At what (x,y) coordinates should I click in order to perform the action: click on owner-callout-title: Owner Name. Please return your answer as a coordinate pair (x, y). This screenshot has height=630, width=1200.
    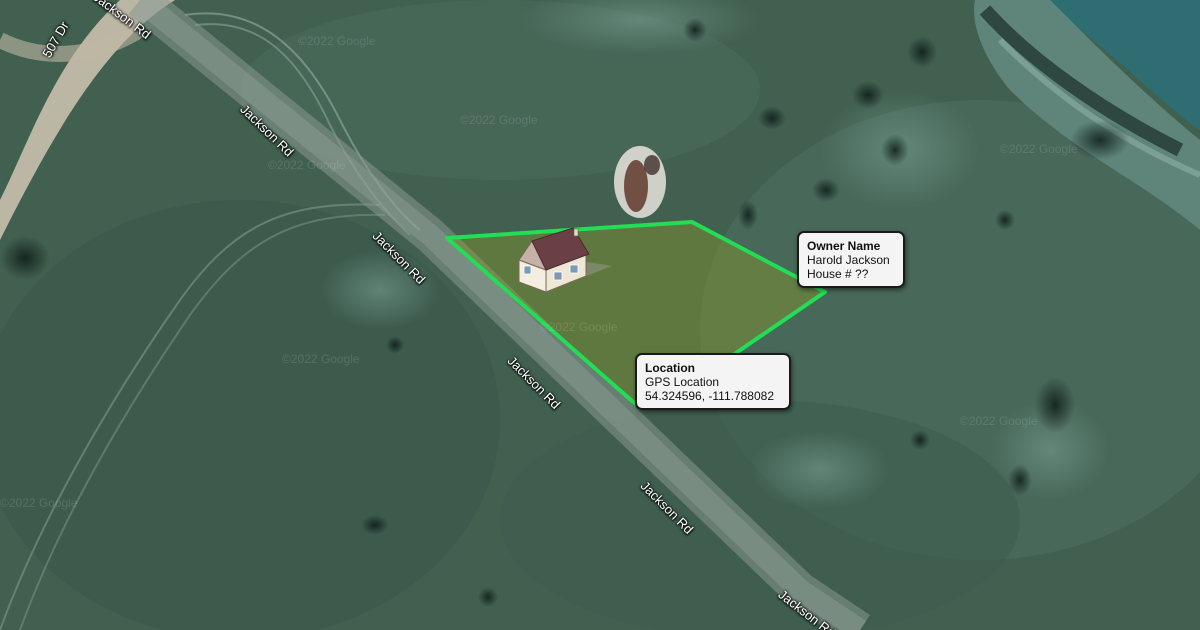
    Looking at the image, I should click on (844, 246).